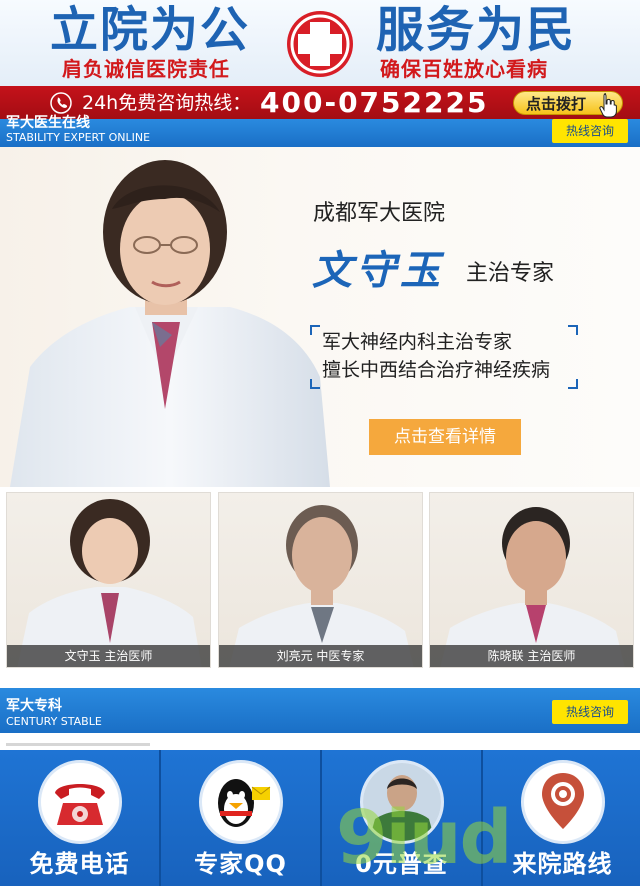 The height and width of the screenshot is (886, 640). What do you see at coordinates (240, 864) in the screenshot?
I see `nav-label: 专家QQ` at bounding box center [240, 864].